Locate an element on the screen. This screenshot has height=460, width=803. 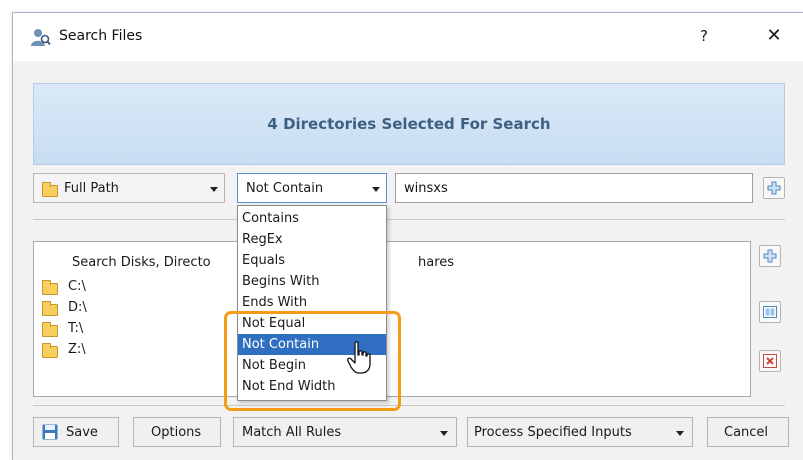
title-bar: Search Files ? ✕ is located at coordinates (408, 37).